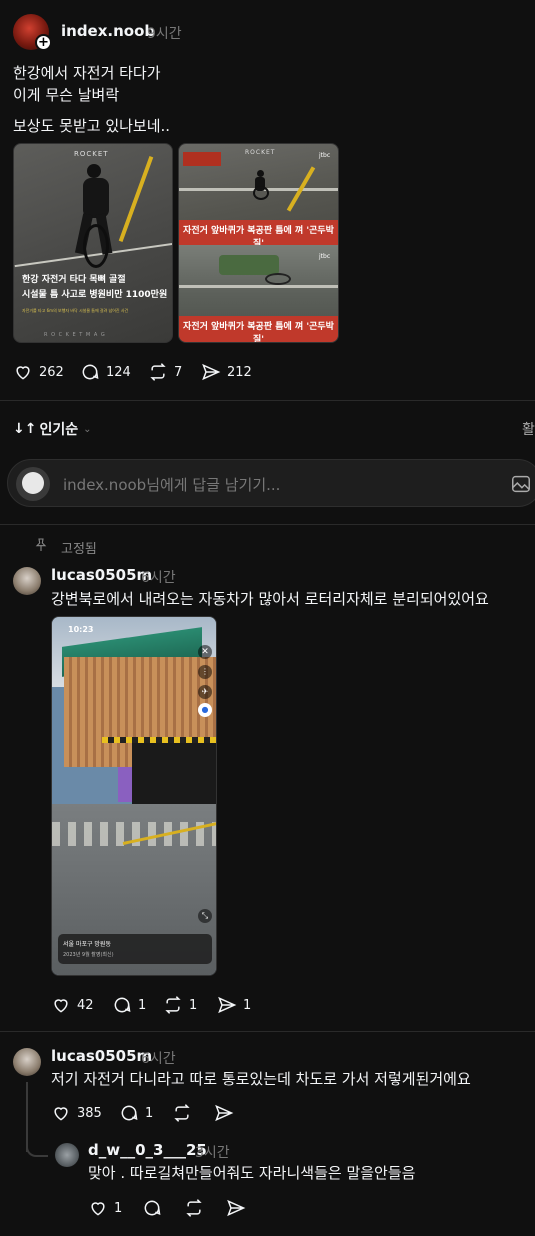  I want to click on repost-count: 7, so click(178, 372).